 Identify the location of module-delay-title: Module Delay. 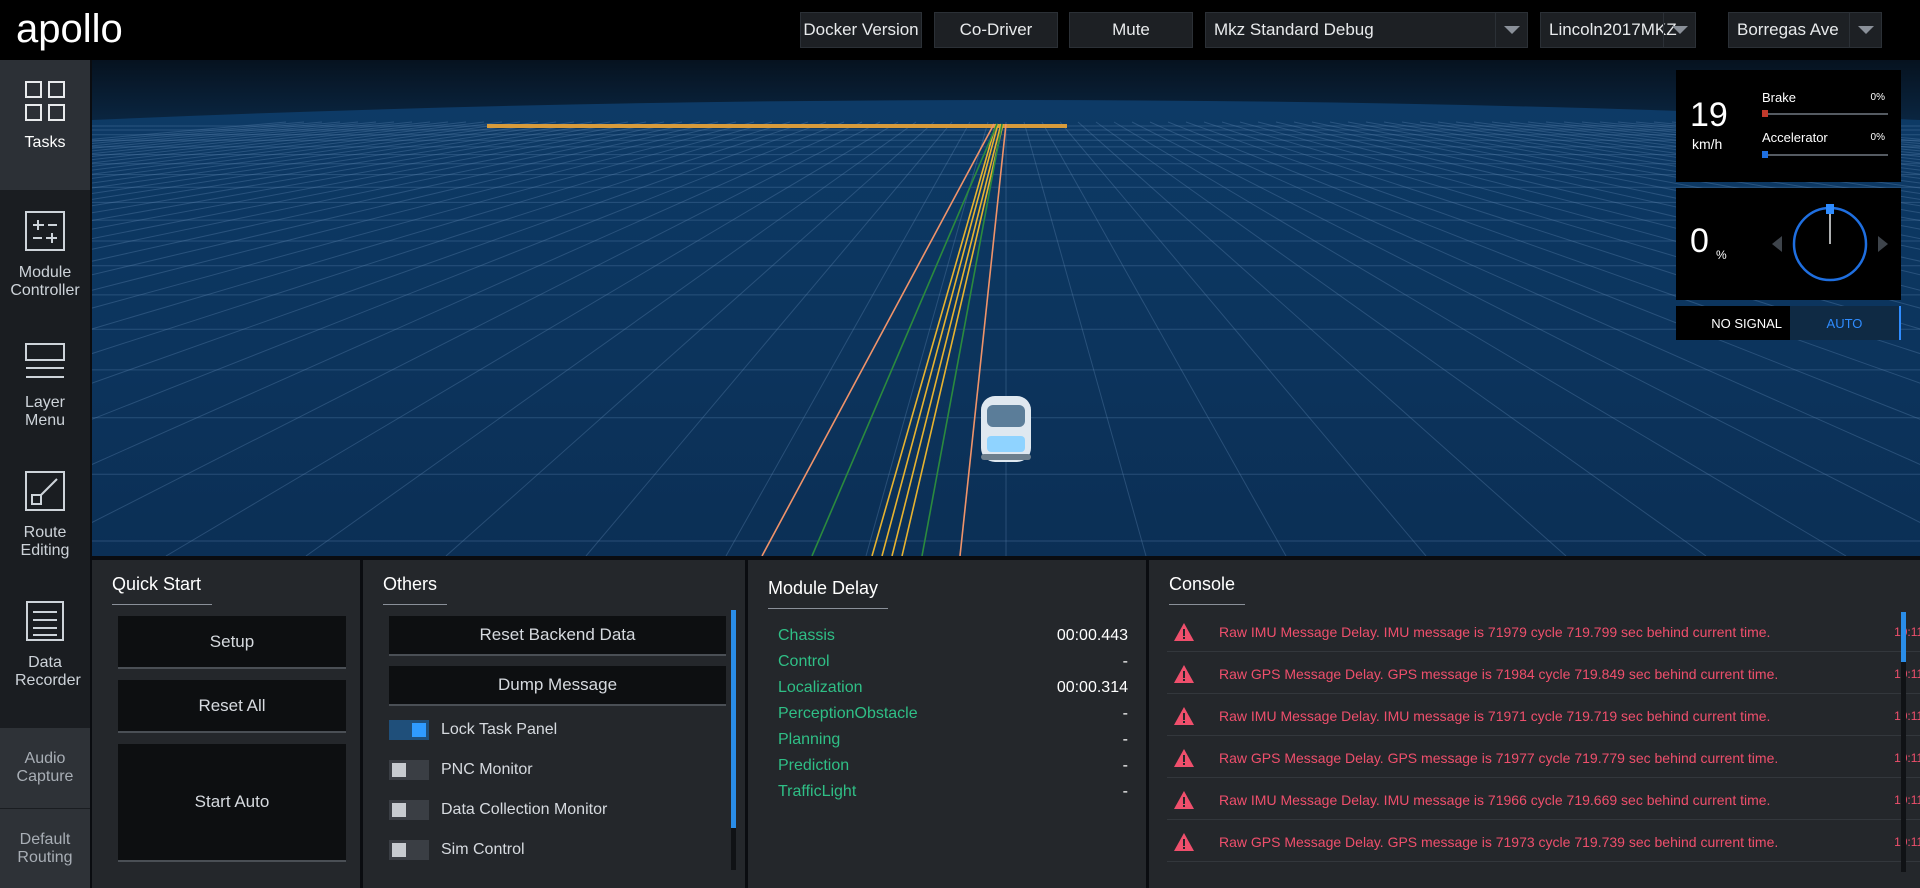
(823, 588).